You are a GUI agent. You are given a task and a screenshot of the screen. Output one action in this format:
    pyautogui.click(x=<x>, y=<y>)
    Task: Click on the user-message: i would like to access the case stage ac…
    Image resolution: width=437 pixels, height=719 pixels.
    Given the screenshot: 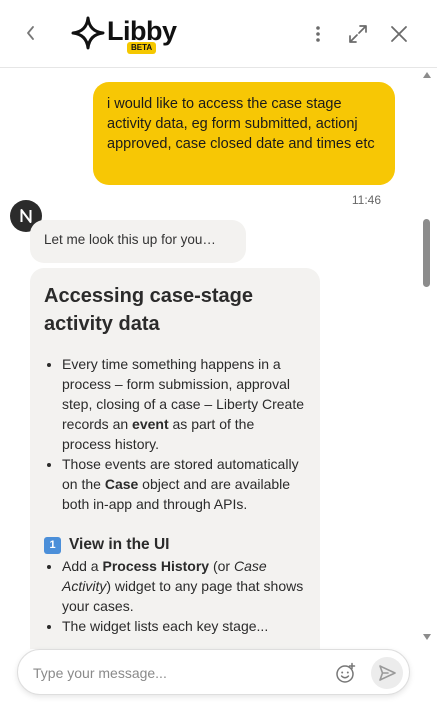 What is the action you would take?
    pyautogui.click(x=244, y=133)
    